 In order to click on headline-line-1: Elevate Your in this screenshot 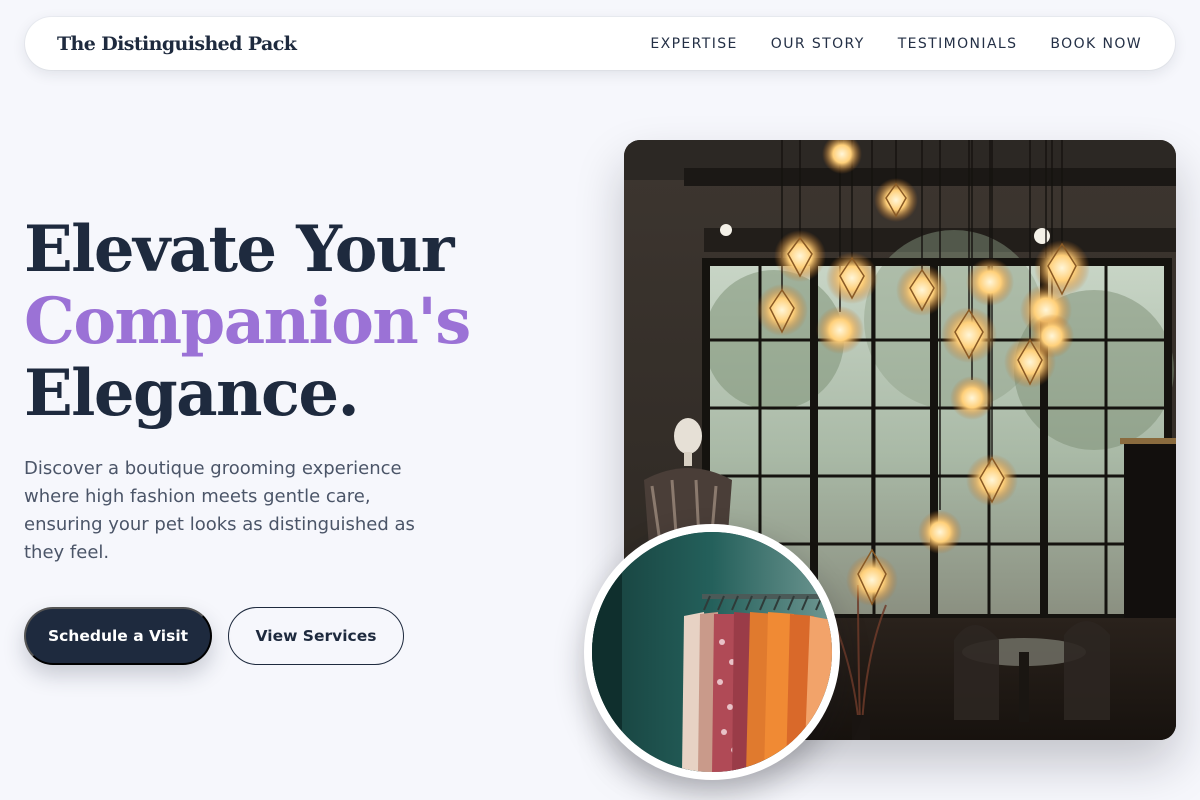, I will do `click(239, 249)`.